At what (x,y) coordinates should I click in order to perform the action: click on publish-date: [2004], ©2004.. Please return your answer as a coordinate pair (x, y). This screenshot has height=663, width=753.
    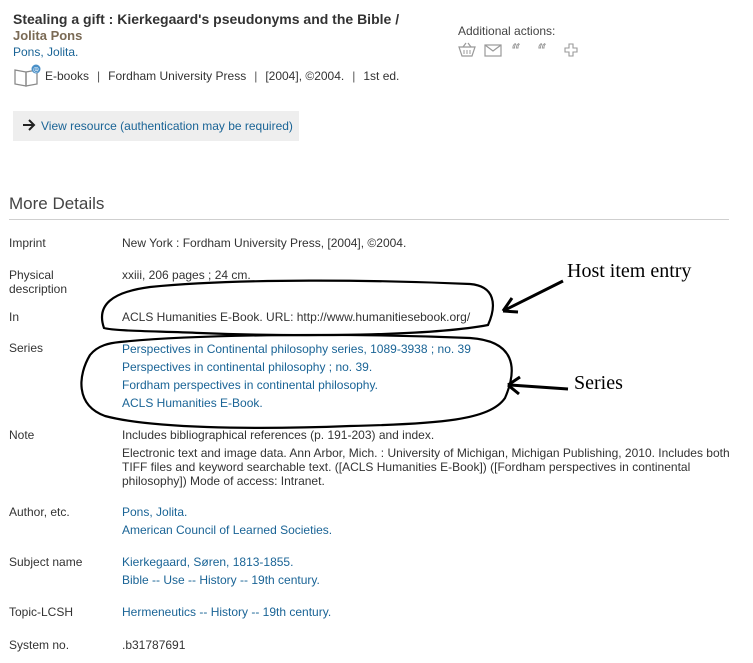
    Looking at the image, I should click on (305, 76).